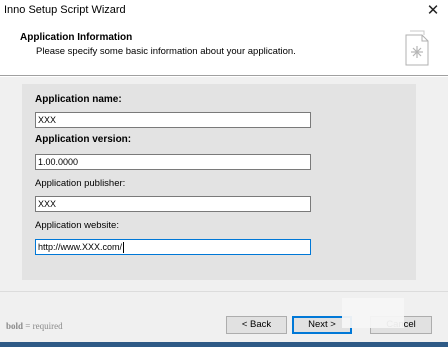 The width and height of the screenshot is (448, 347). I want to click on taskbar-strip, so click(224, 344).